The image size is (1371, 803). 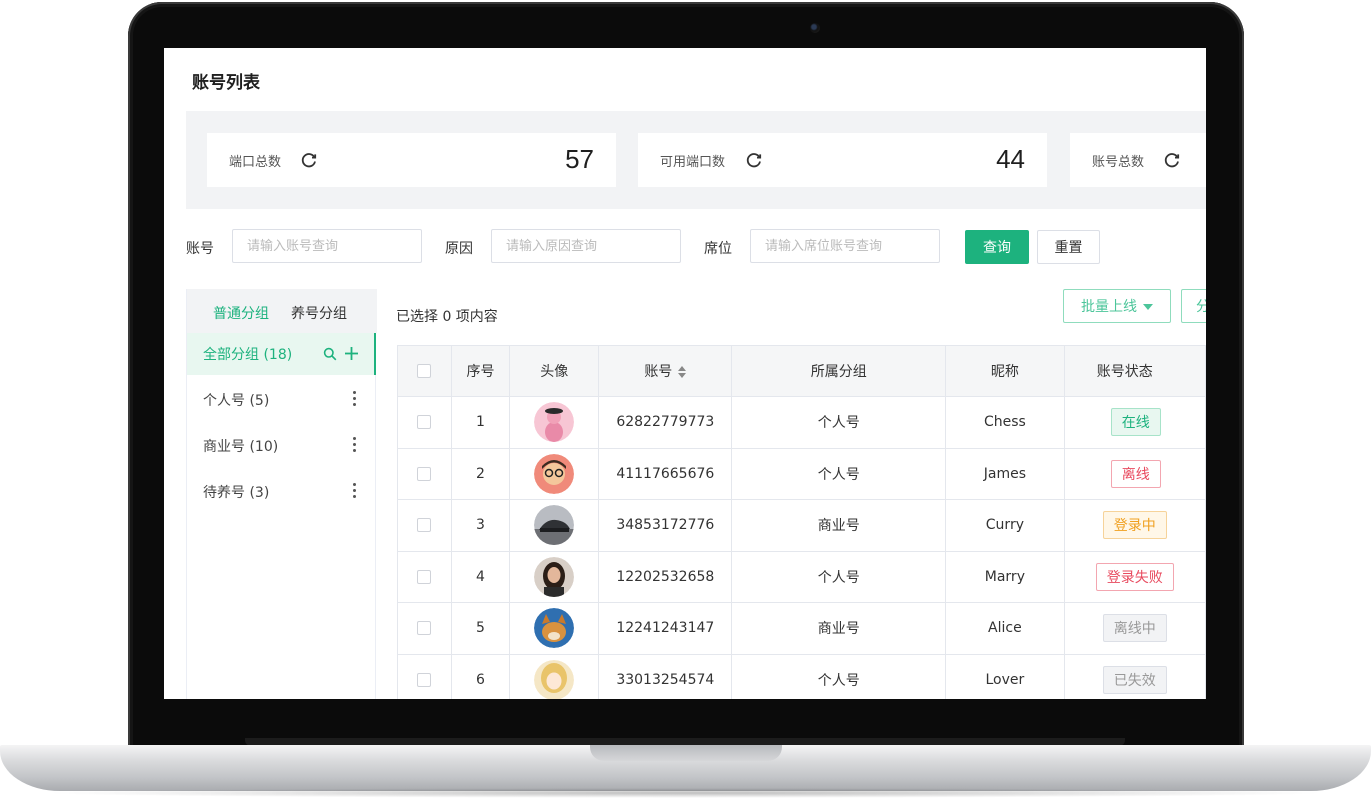 What do you see at coordinates (801, 628) in the screenshot?
I see `table-row: 5 12241243147 商业号 Alice 离线中` at bounding box center [801, 628].